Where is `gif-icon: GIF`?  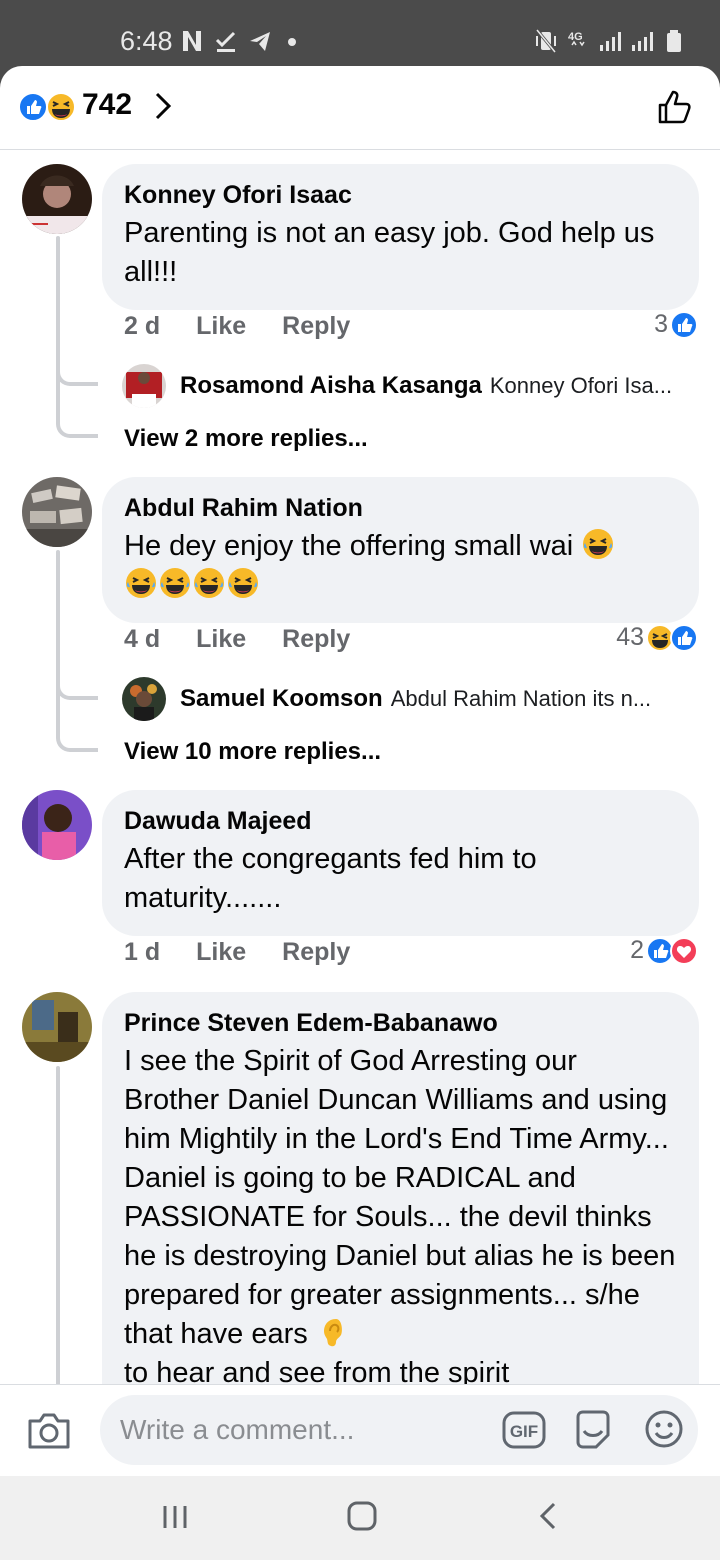 gif-icon: GIF is located at coordinates (524, 1430).